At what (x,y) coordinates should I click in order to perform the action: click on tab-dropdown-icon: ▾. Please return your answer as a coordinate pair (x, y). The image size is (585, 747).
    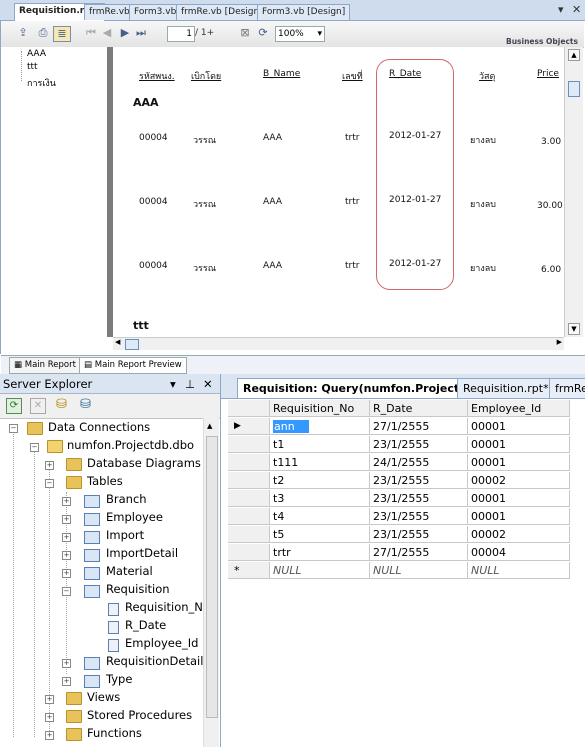
    Looking at the image, I should click on (561, 9).